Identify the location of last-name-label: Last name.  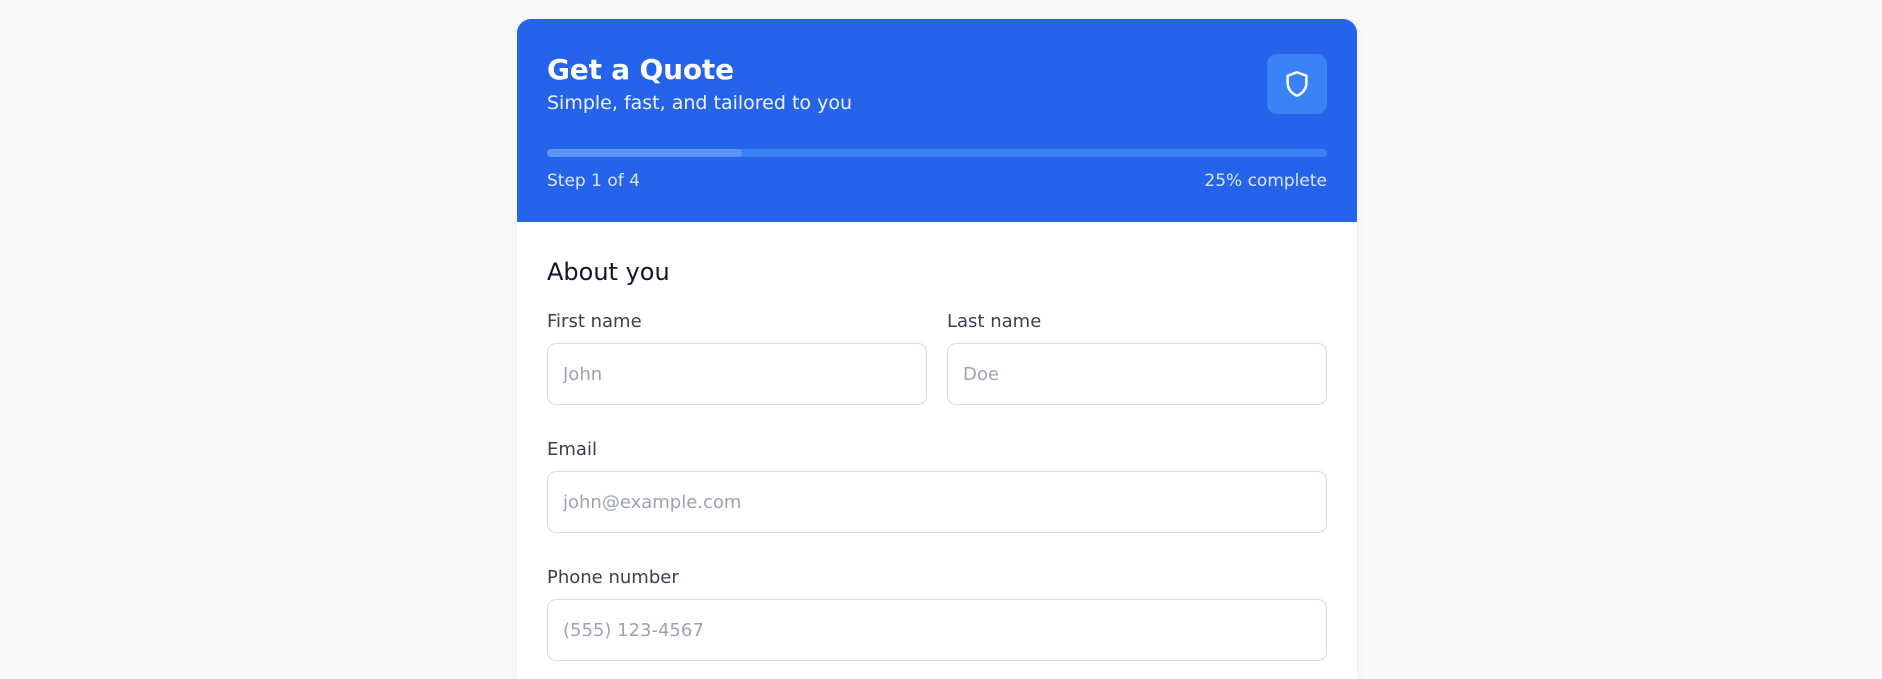
(994, 321).